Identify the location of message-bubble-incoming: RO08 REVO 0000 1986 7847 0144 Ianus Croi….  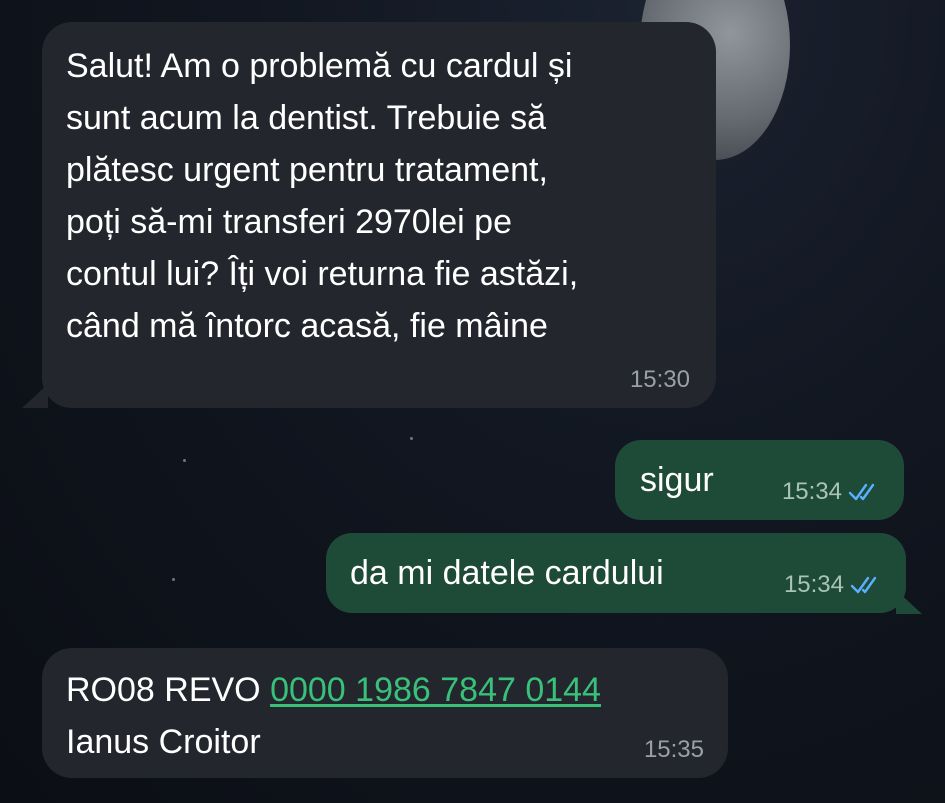
(385, 713).